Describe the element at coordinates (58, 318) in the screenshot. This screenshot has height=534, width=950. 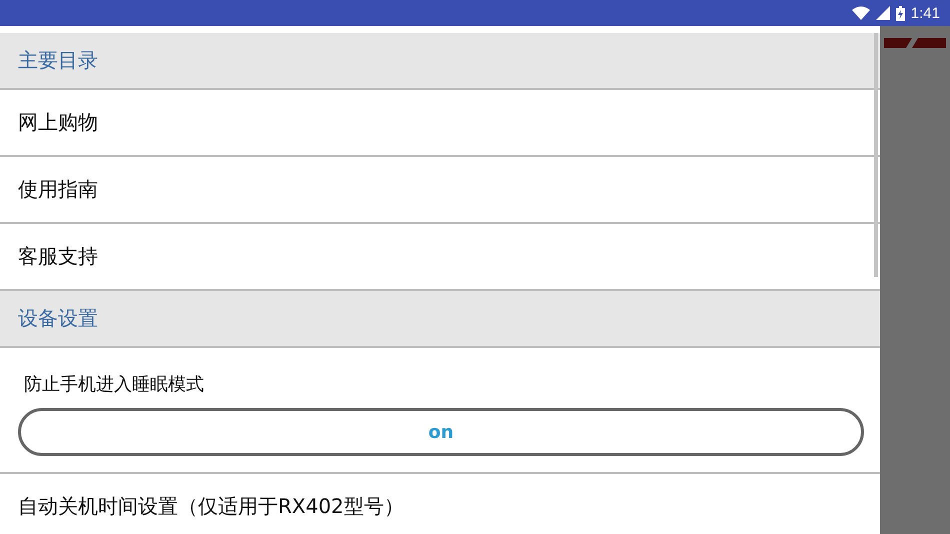
I see `section-title: 设备设置` at that location.